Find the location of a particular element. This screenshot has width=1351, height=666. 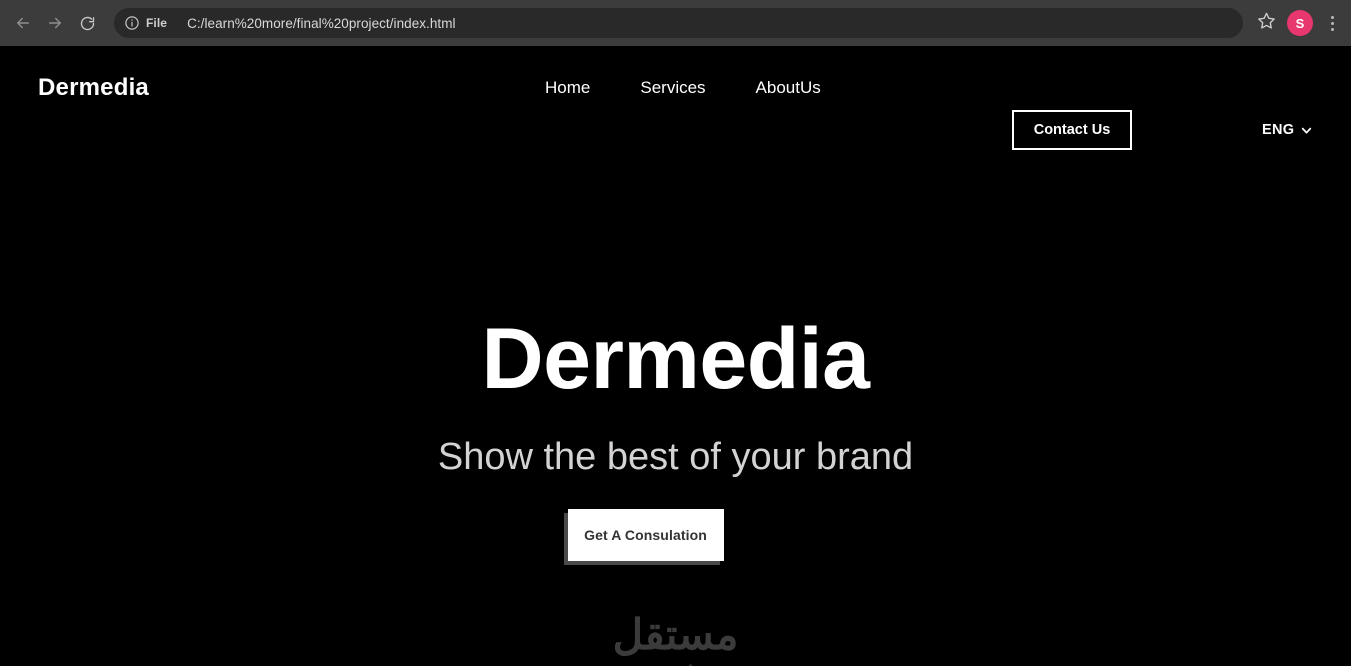

forward-button is located at coordinates (55, 23).